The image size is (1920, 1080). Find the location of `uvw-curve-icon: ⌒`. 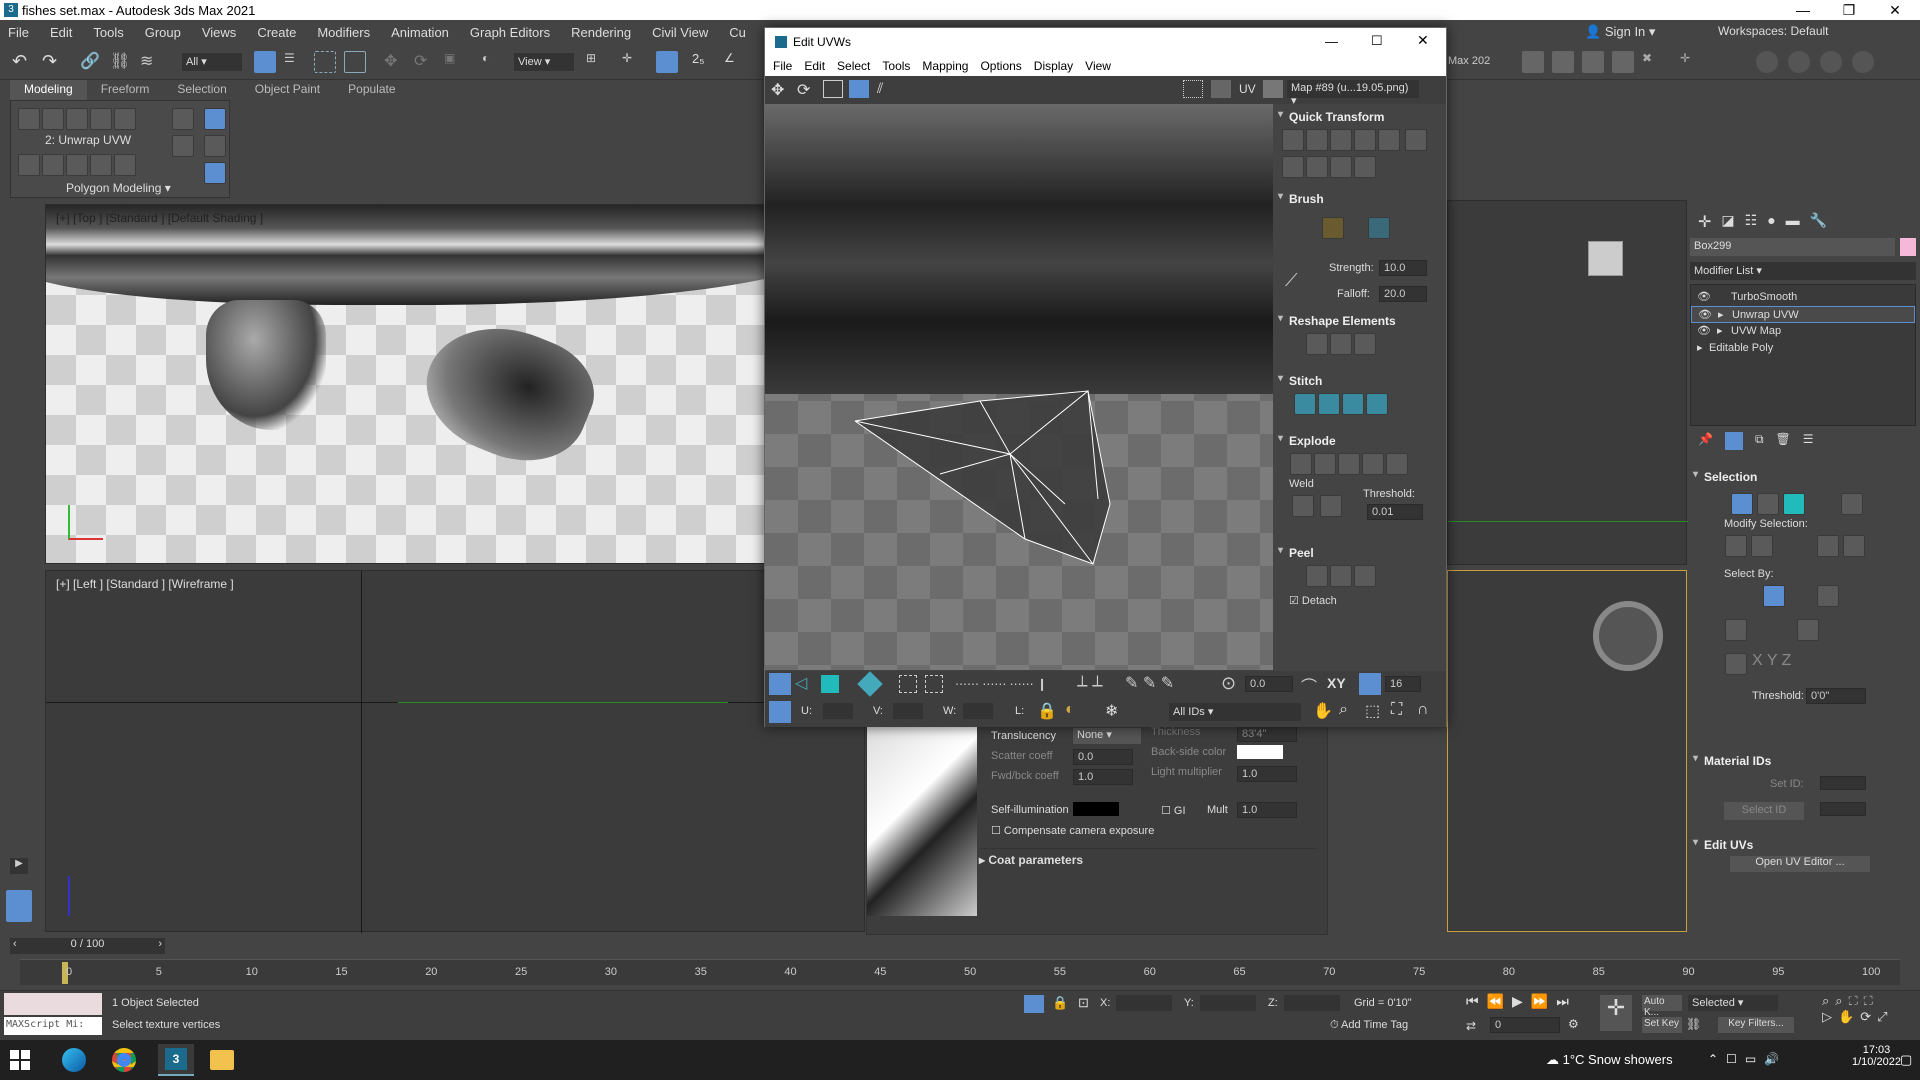

uvw-curve-icon: ⌒ is located at coordinates (1309, 685).